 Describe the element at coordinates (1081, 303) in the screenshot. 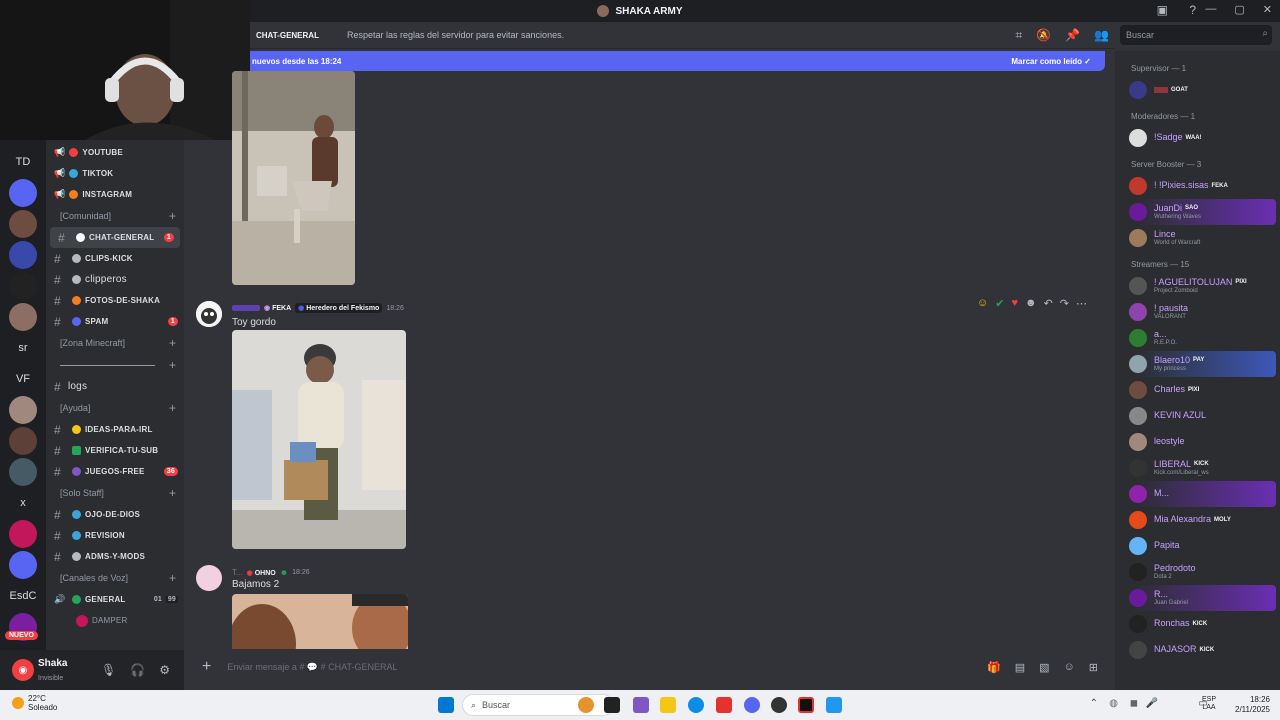

I see `more-options-icon: ⋯` at that location.